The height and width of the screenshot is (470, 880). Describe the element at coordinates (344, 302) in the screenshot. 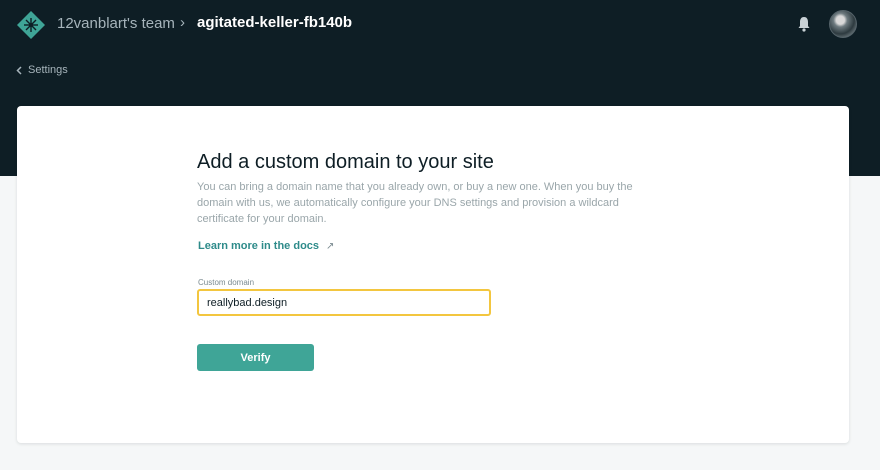

I see `custom-domain-input` at that location.